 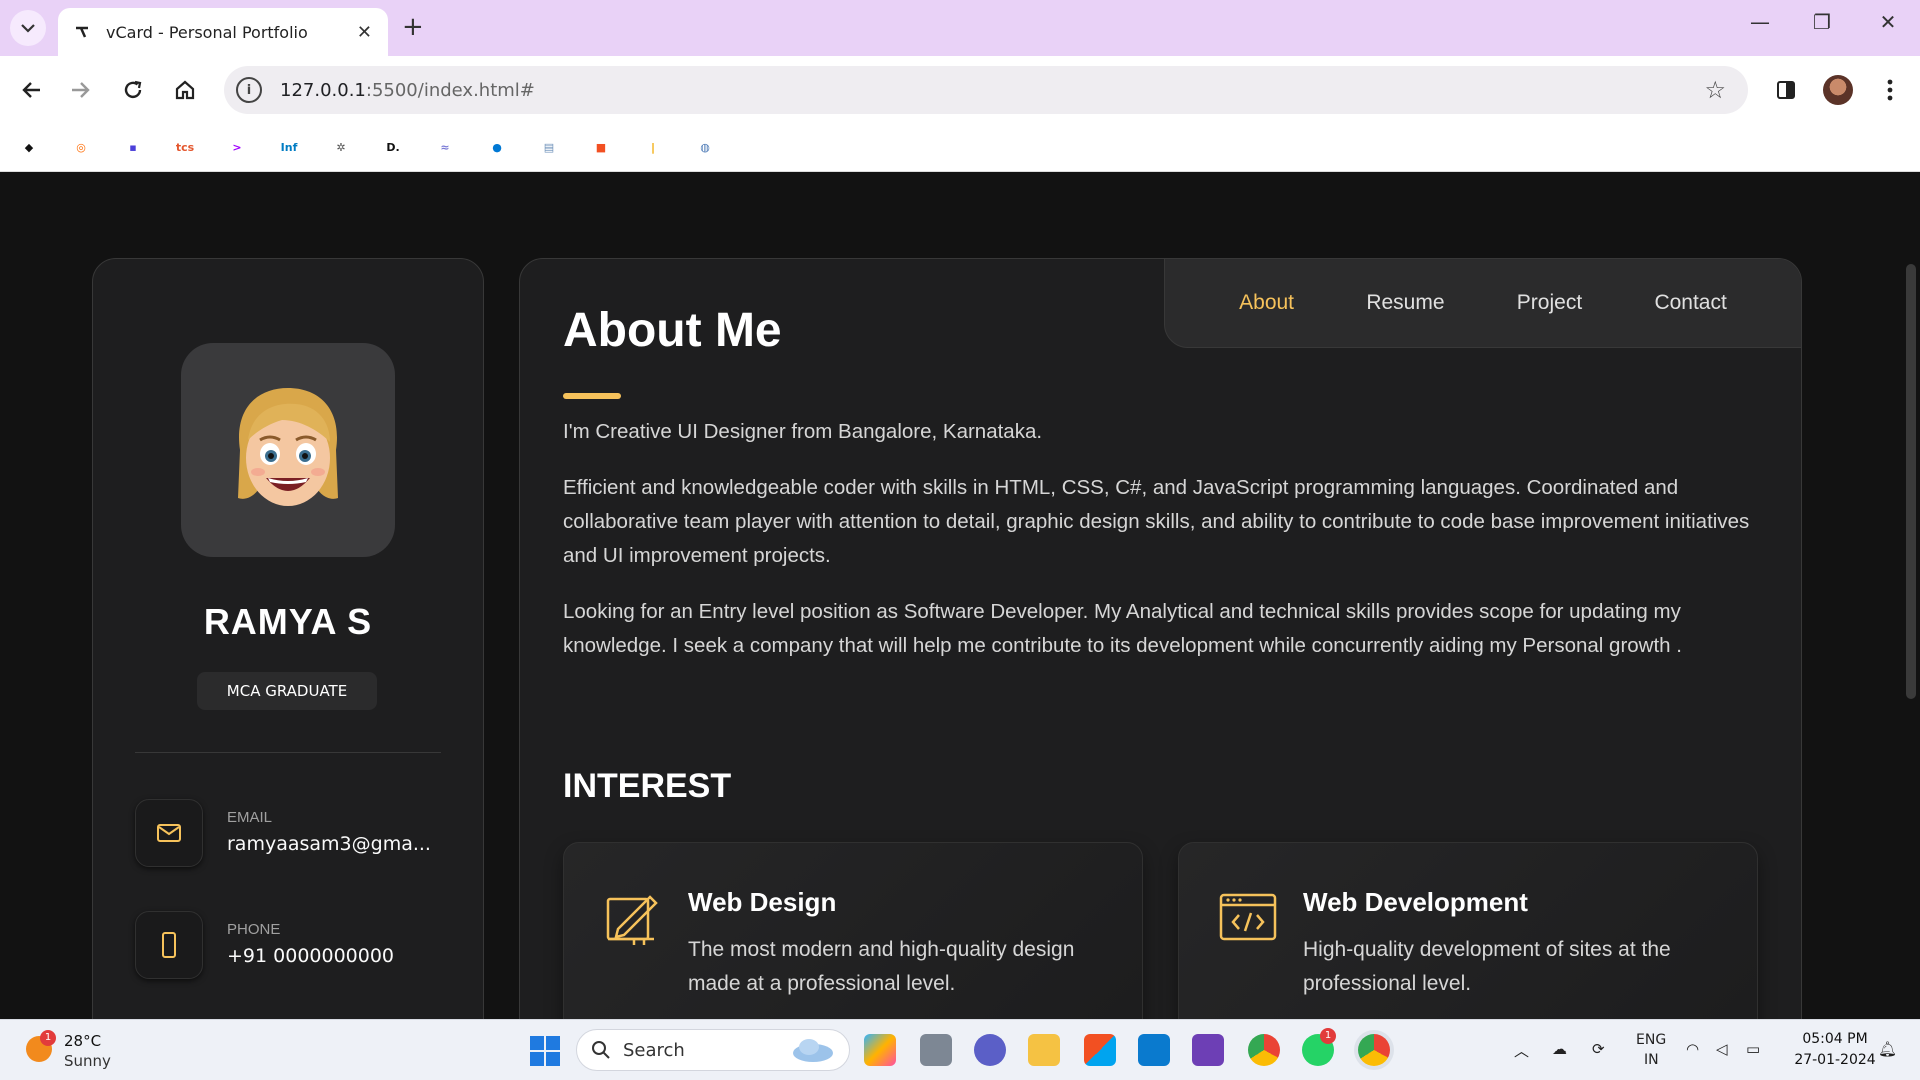 What do you see at coordinates (1835, 1039) in the screenshot?
I see `clock-time: 05:04 PM` at bounding box center [1835, 1039].